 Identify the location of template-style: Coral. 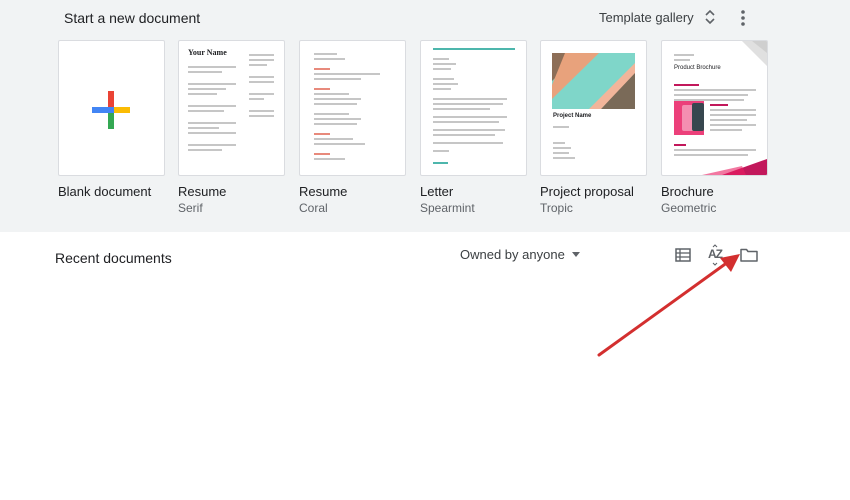
(313, 208).